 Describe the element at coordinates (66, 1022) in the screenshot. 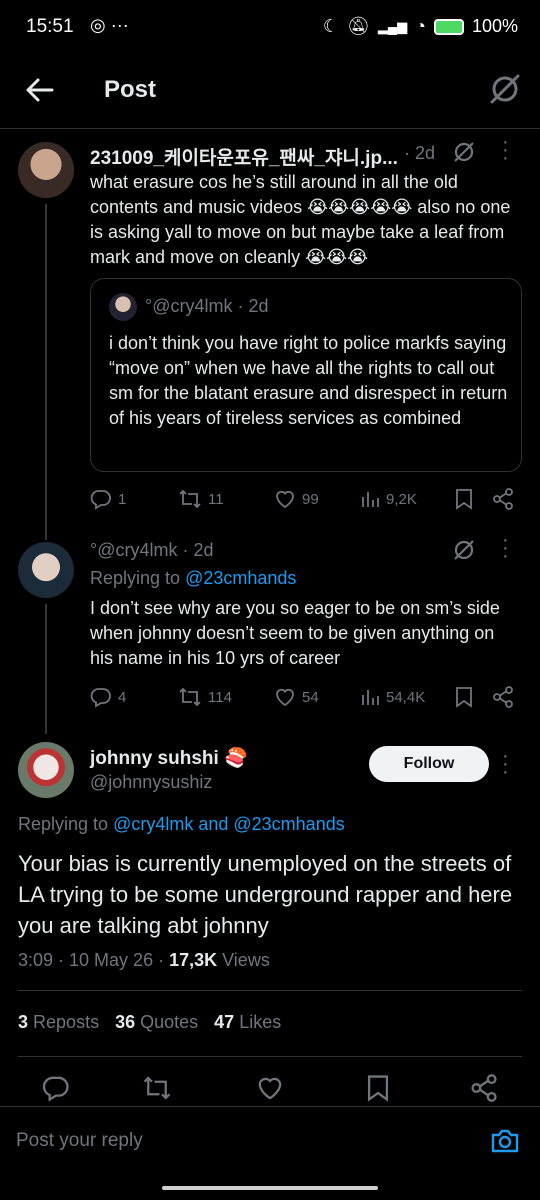

I see `reposts-label: Reposts` at that location.